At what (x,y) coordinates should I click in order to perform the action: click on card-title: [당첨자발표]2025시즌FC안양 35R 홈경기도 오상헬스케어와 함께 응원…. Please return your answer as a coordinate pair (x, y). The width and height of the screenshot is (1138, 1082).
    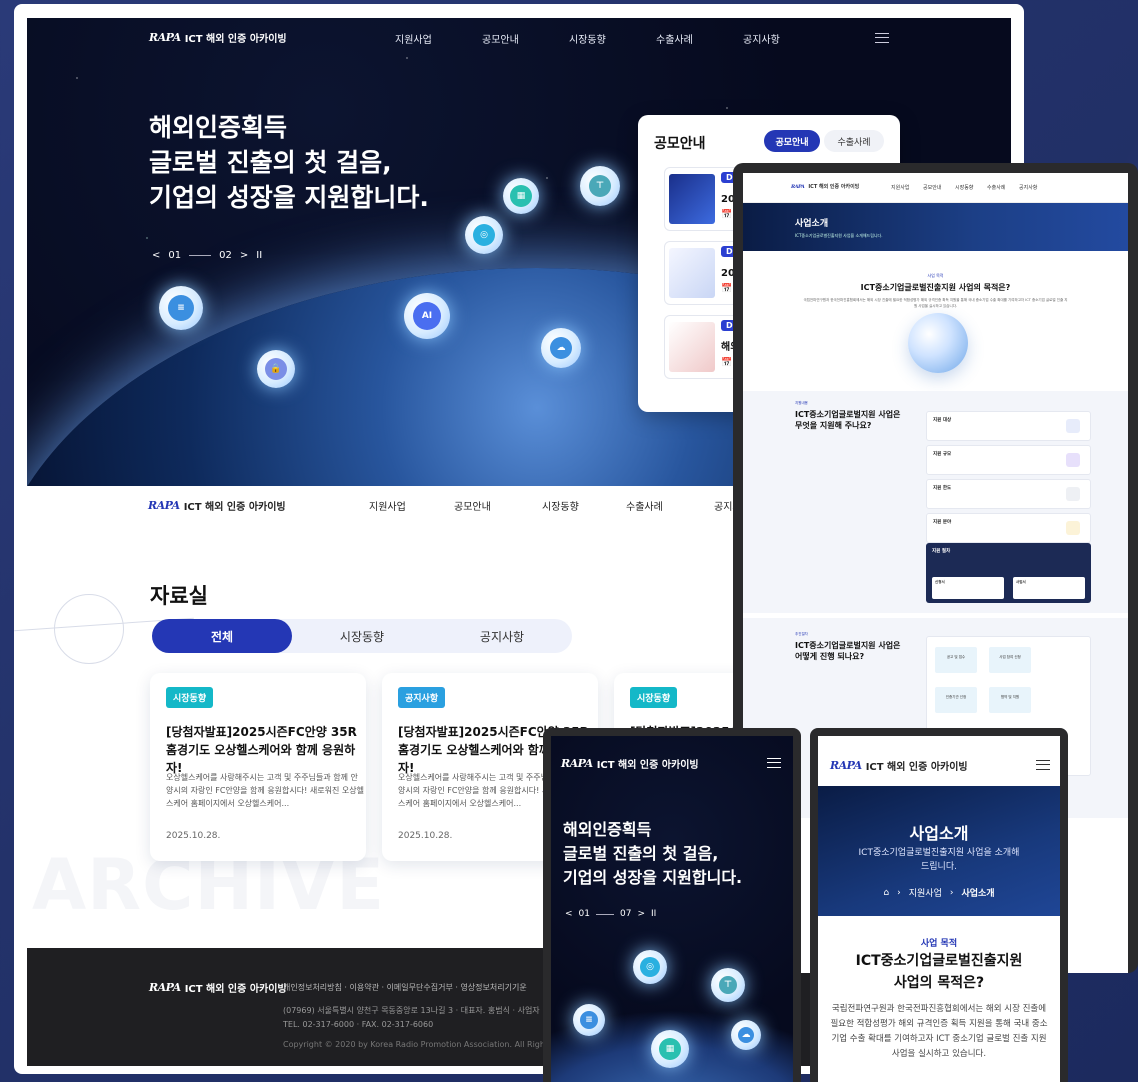
    Looking at the image, I should click on (261, 750).